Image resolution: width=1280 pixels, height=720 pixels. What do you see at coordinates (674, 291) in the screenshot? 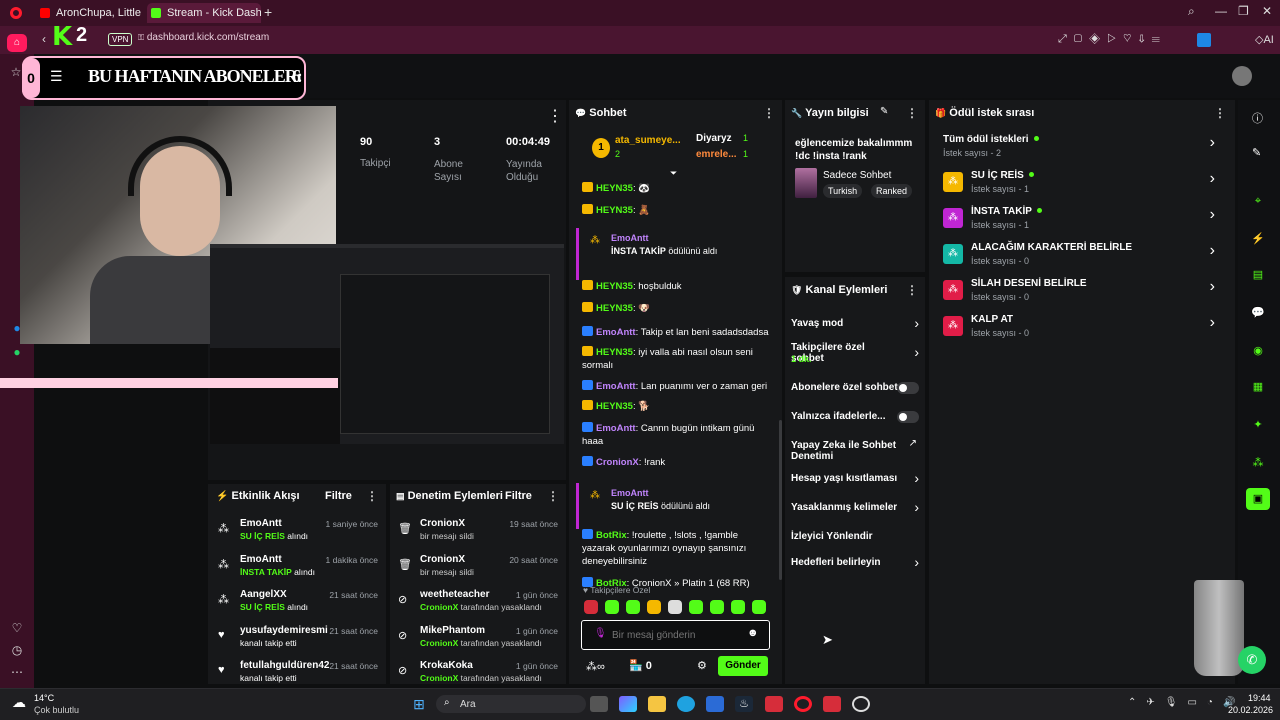
I see `chat-message: HEYN35: hoşbulduk` at bounding box center [674, 291].